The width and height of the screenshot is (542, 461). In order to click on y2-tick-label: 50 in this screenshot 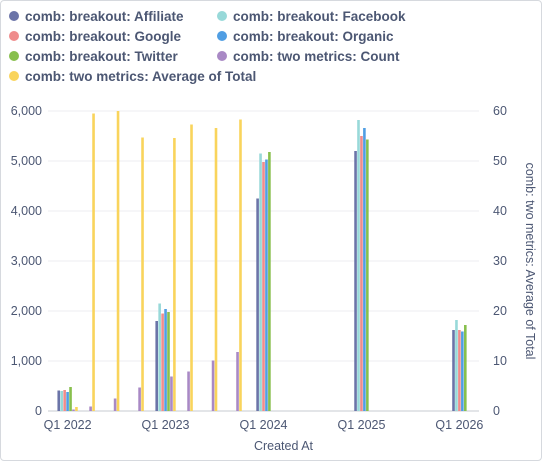, I will do `click(500, 161)`.